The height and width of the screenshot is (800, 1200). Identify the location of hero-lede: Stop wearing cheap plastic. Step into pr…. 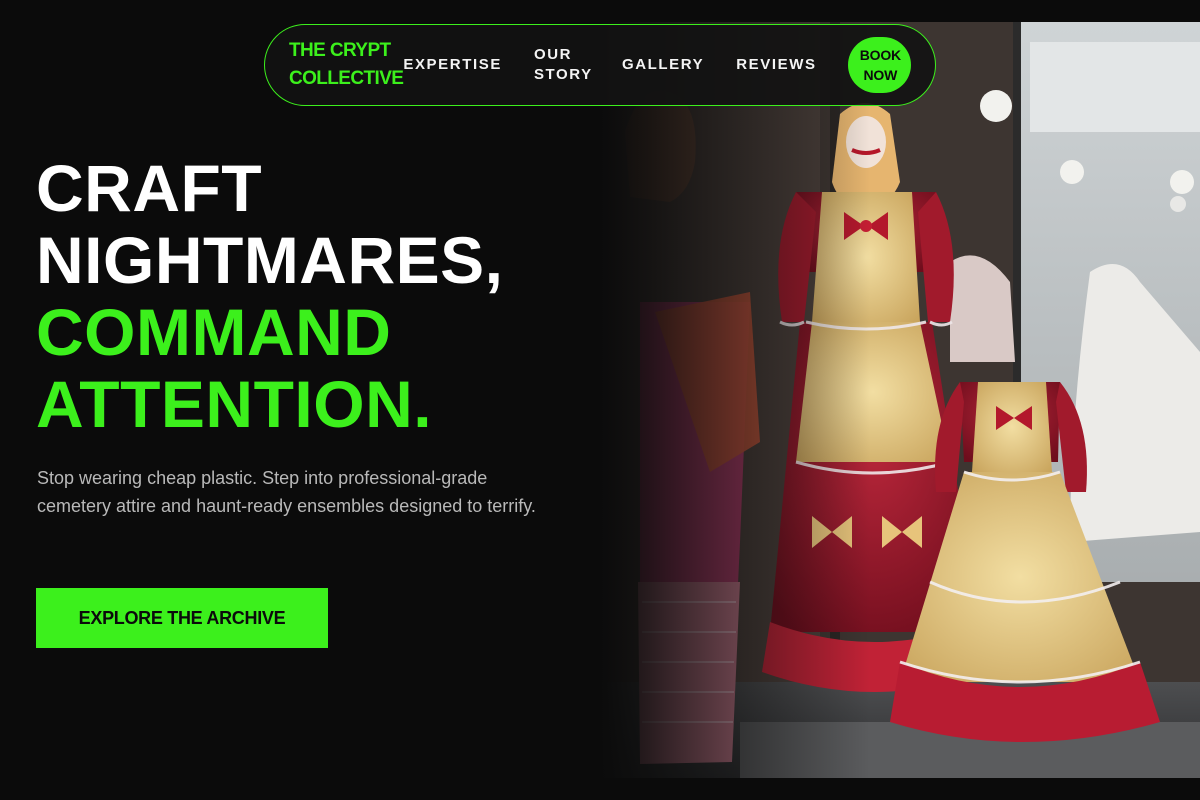
(286, 492).